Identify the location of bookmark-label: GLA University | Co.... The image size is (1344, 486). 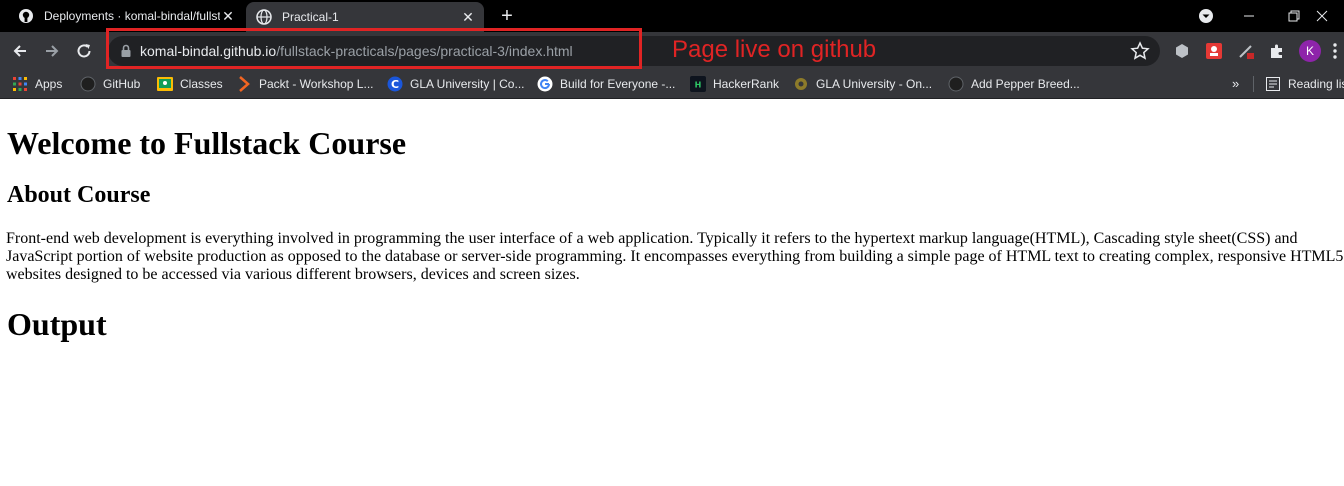
(467, 84).